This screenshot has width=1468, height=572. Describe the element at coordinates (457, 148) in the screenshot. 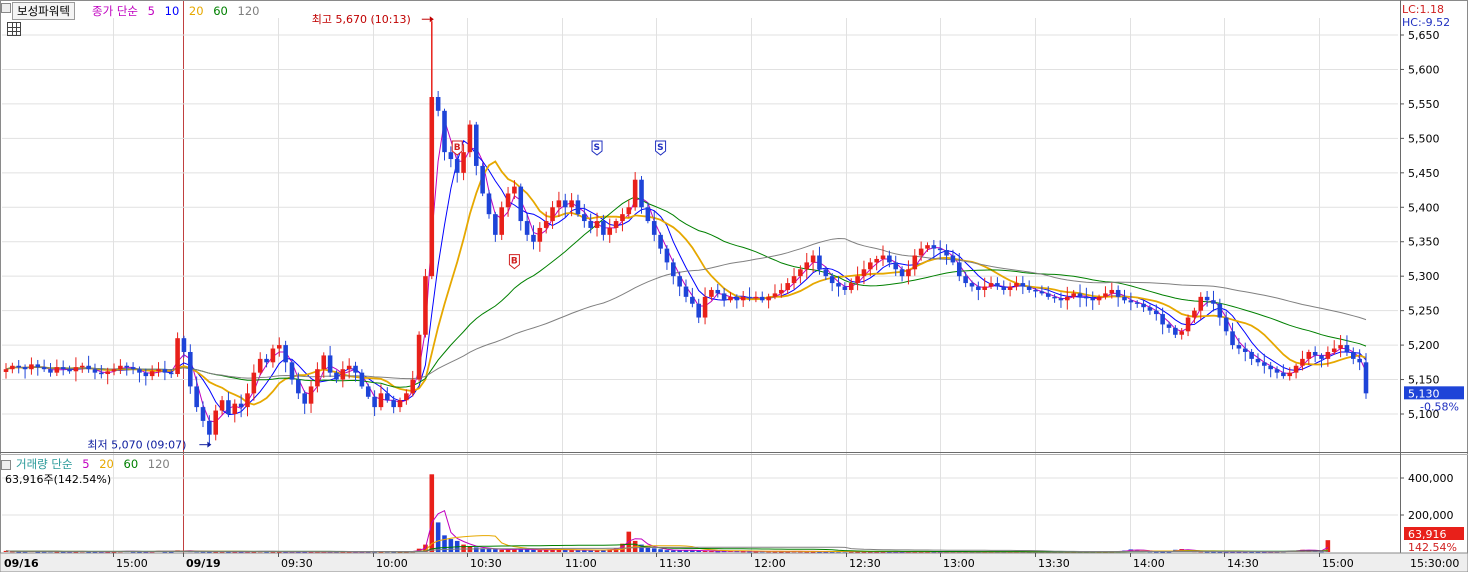

I see `buy-marker: B` at that location.